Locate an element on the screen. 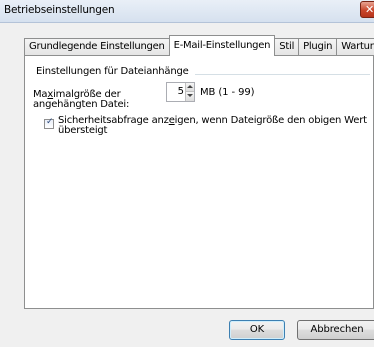  ok-button: OK is located at coordinates (257, 330).